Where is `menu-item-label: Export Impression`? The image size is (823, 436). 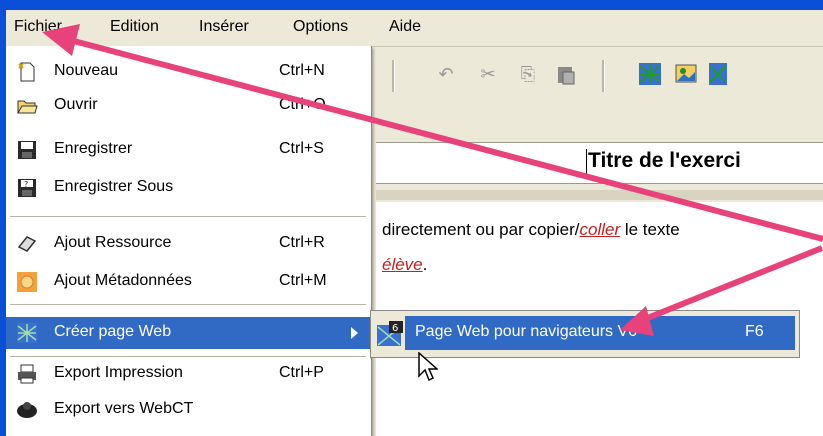
menu-item-label: Export Impression is located at coordinates (118, 372).